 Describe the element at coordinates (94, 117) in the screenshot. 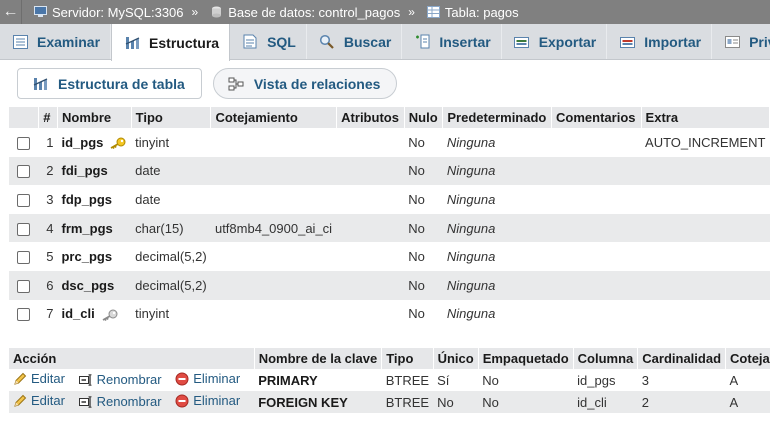

I see `column-header-name: Nombre` at that location.